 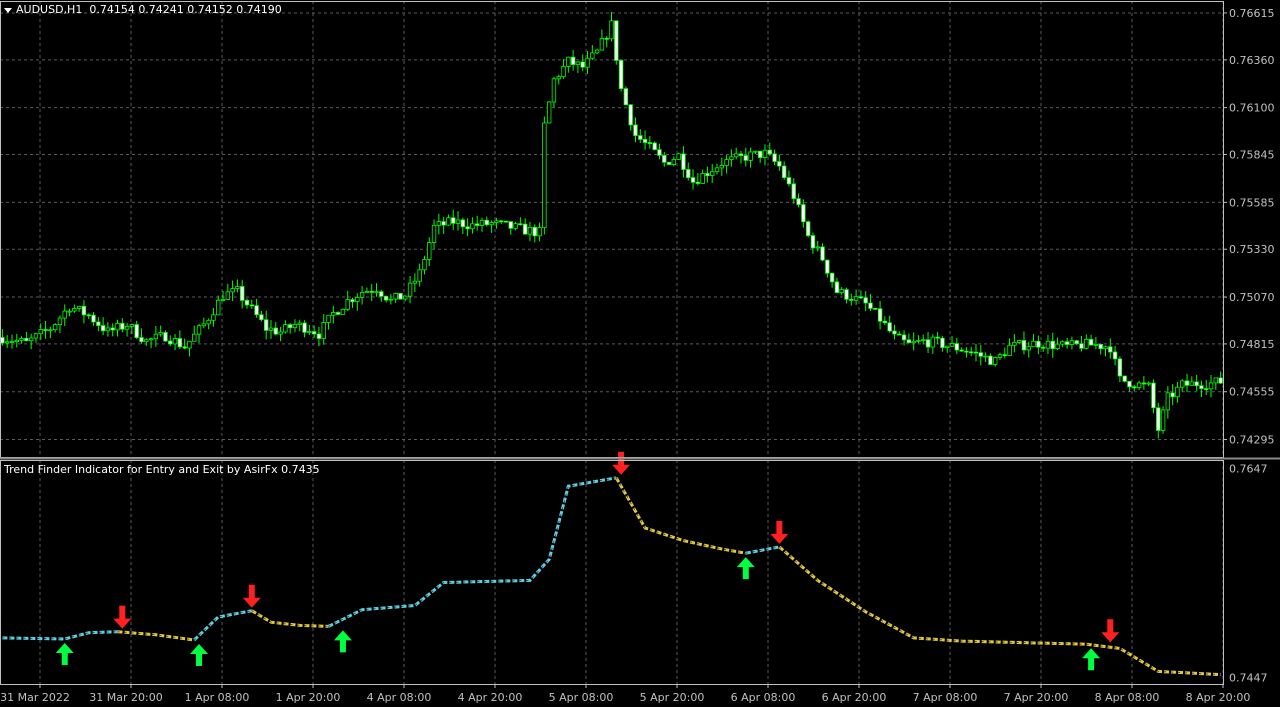 What do you see at coordinates (672, 697) in the screenshot?
I see `x-tick-label: 5 Apr 20:00` at bounding box center [672, 697].